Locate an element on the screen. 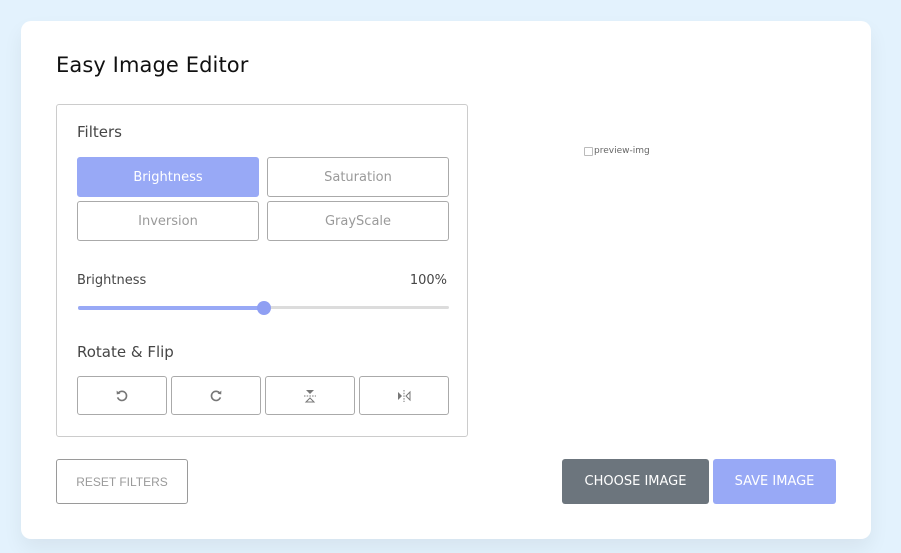  slider-thumb is located at coordinates (263, 308).